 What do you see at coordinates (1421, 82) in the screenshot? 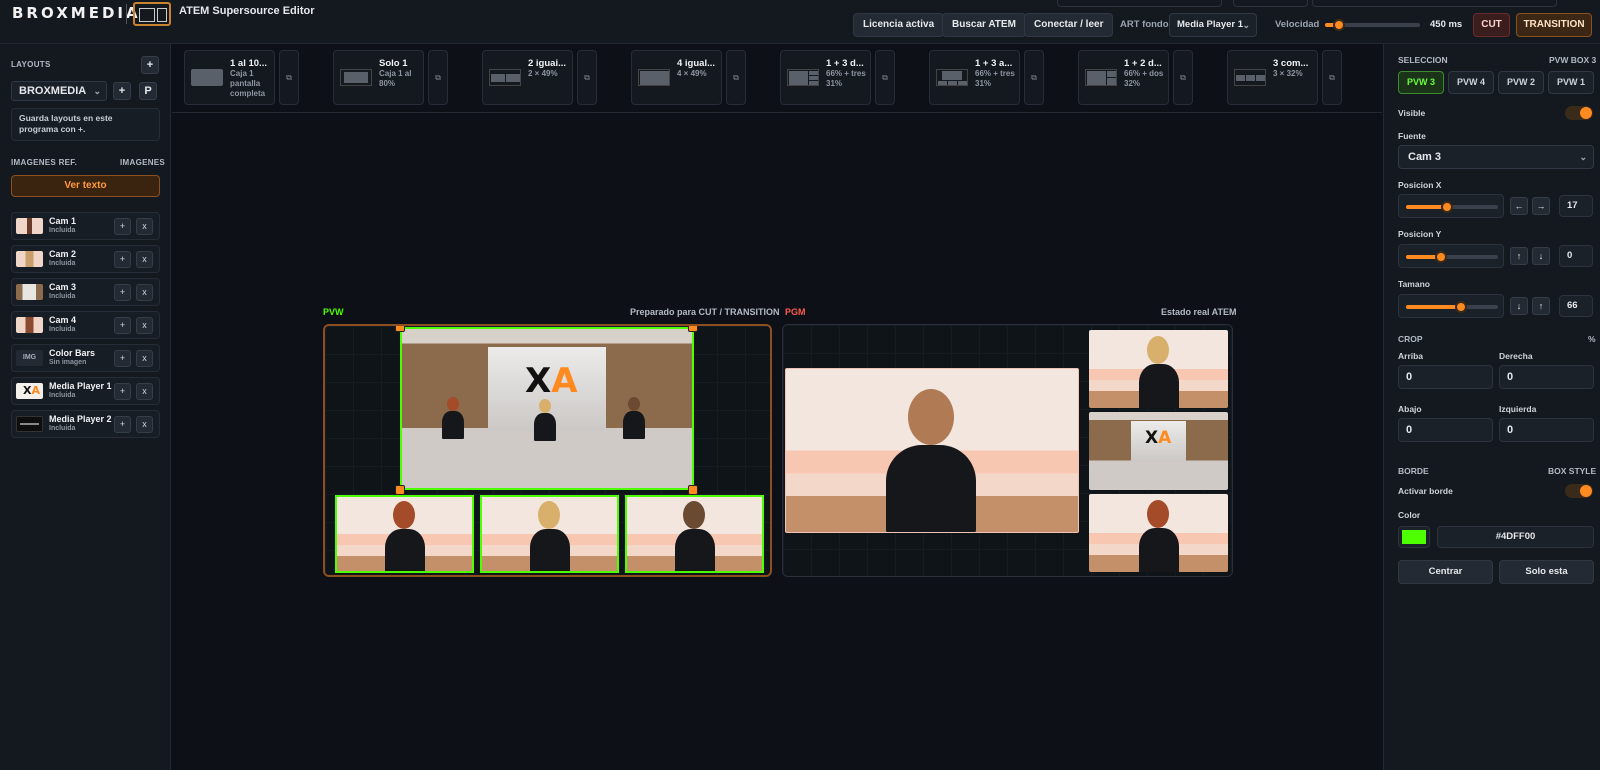
I see `tab-pvw-3: PVW 3` at bounding box center [1421, 82].